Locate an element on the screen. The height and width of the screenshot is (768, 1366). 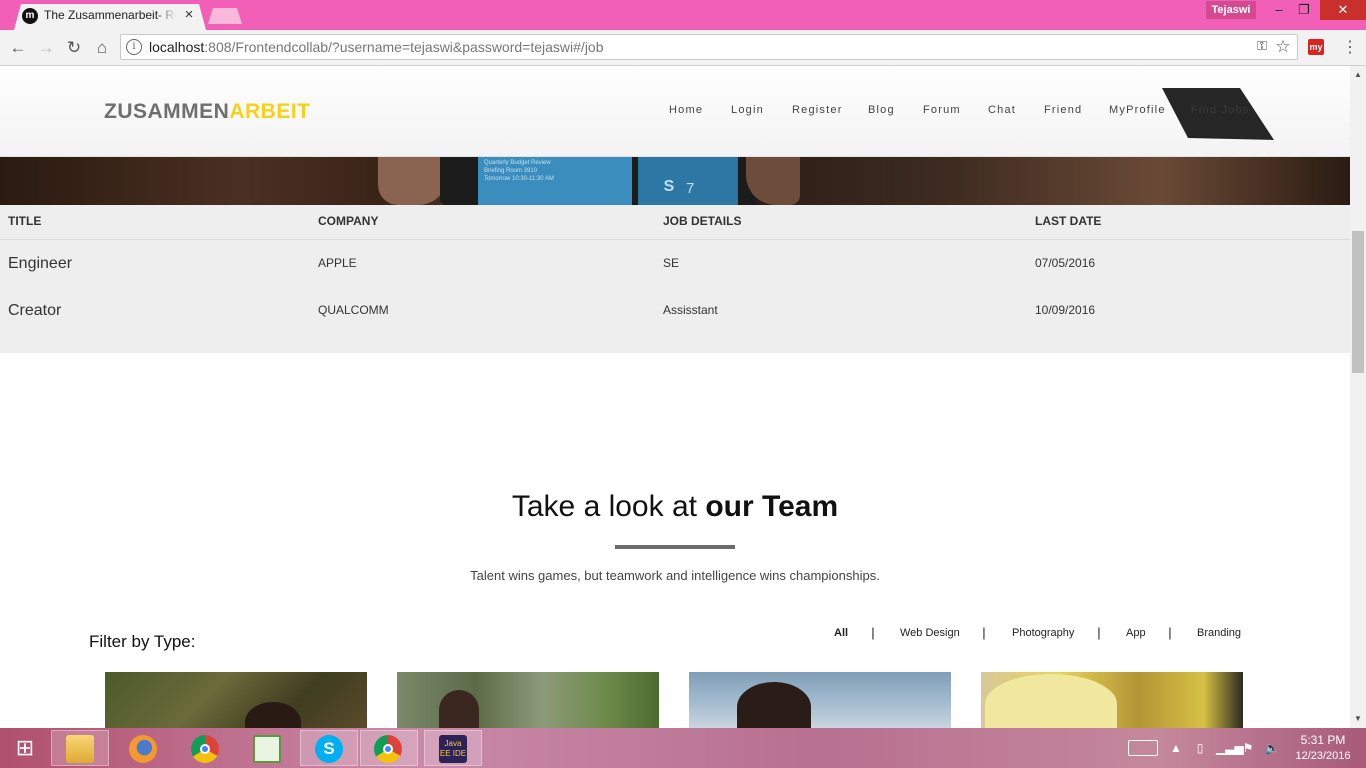
filter-all: All is located at coordinates (841, 634).